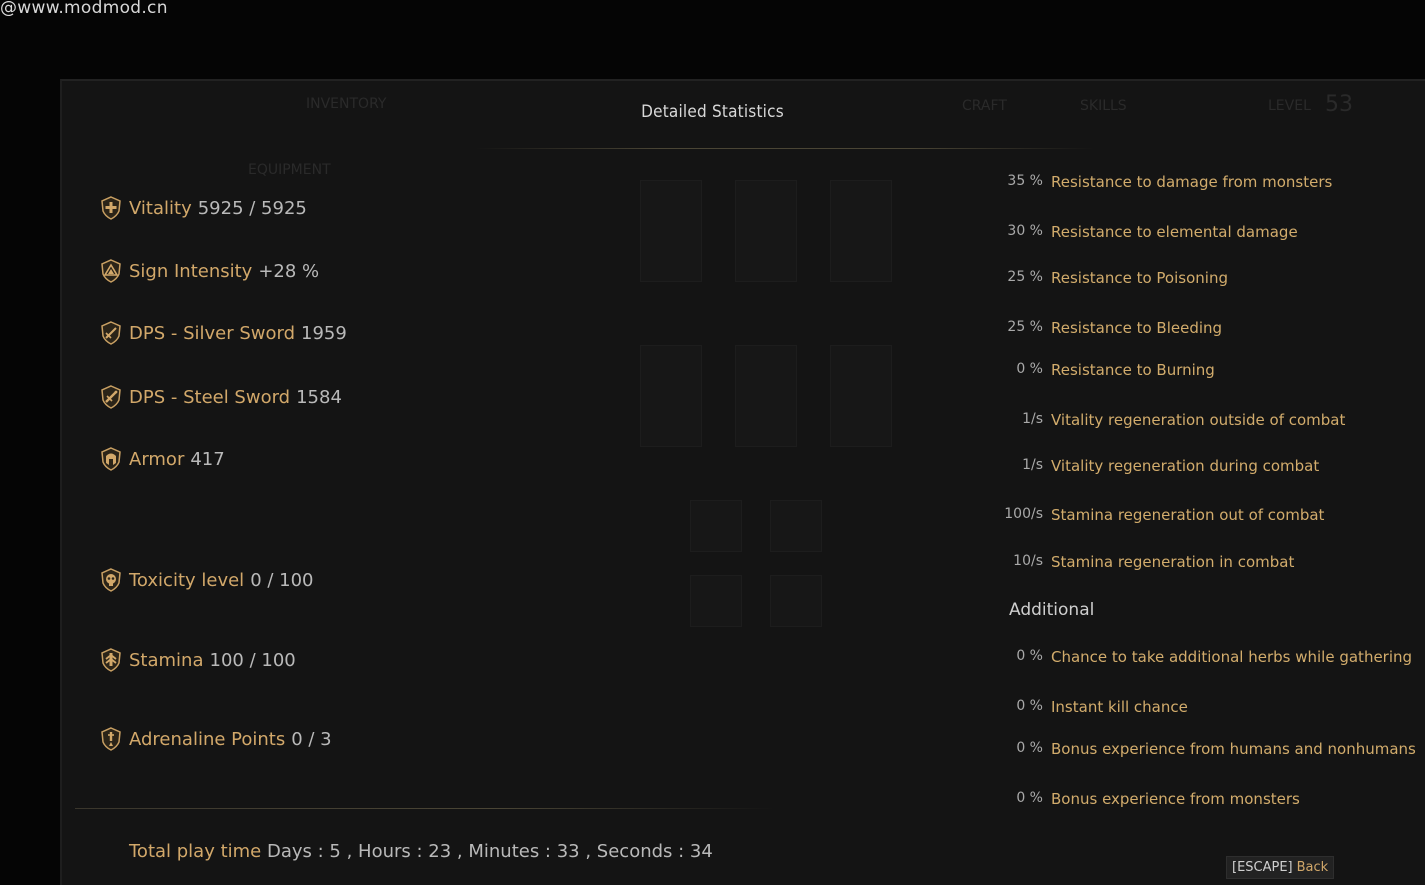  What do you see at coordinates (319, 397) in the screenshot?
I see `stat-value: 1584` at bounding box center [319, 397].